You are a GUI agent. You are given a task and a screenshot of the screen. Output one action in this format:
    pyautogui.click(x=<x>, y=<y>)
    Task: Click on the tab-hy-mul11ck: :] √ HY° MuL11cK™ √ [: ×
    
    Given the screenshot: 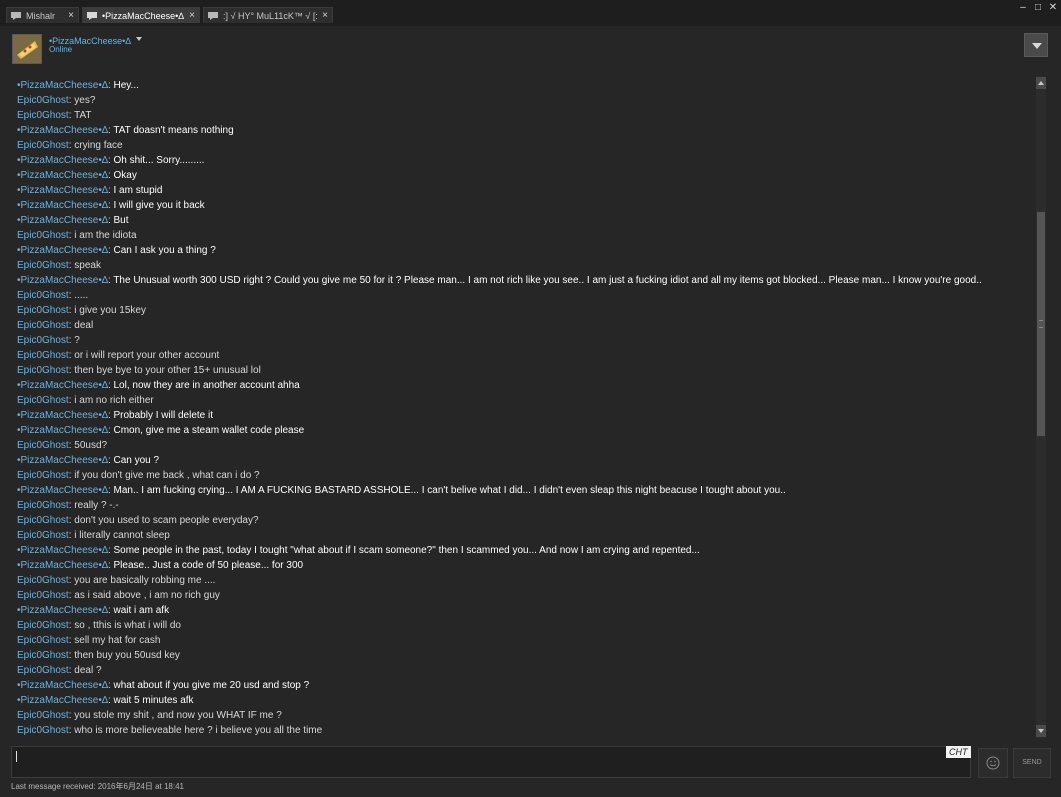 What is the action you would take?
    pyautogui.click(x=268, y=15)
    